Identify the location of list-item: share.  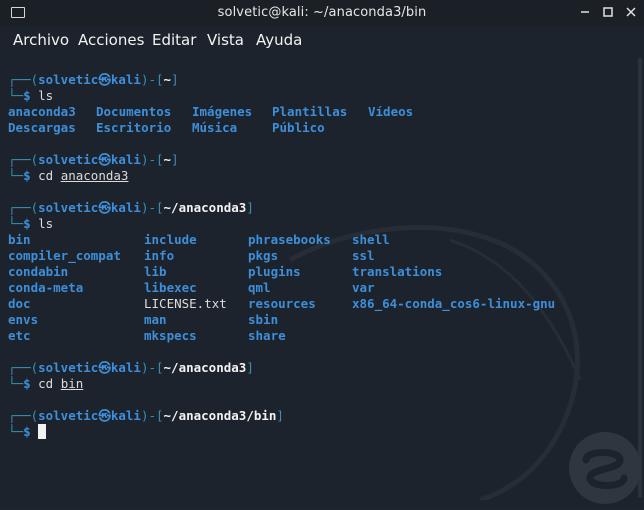
(267, 335).